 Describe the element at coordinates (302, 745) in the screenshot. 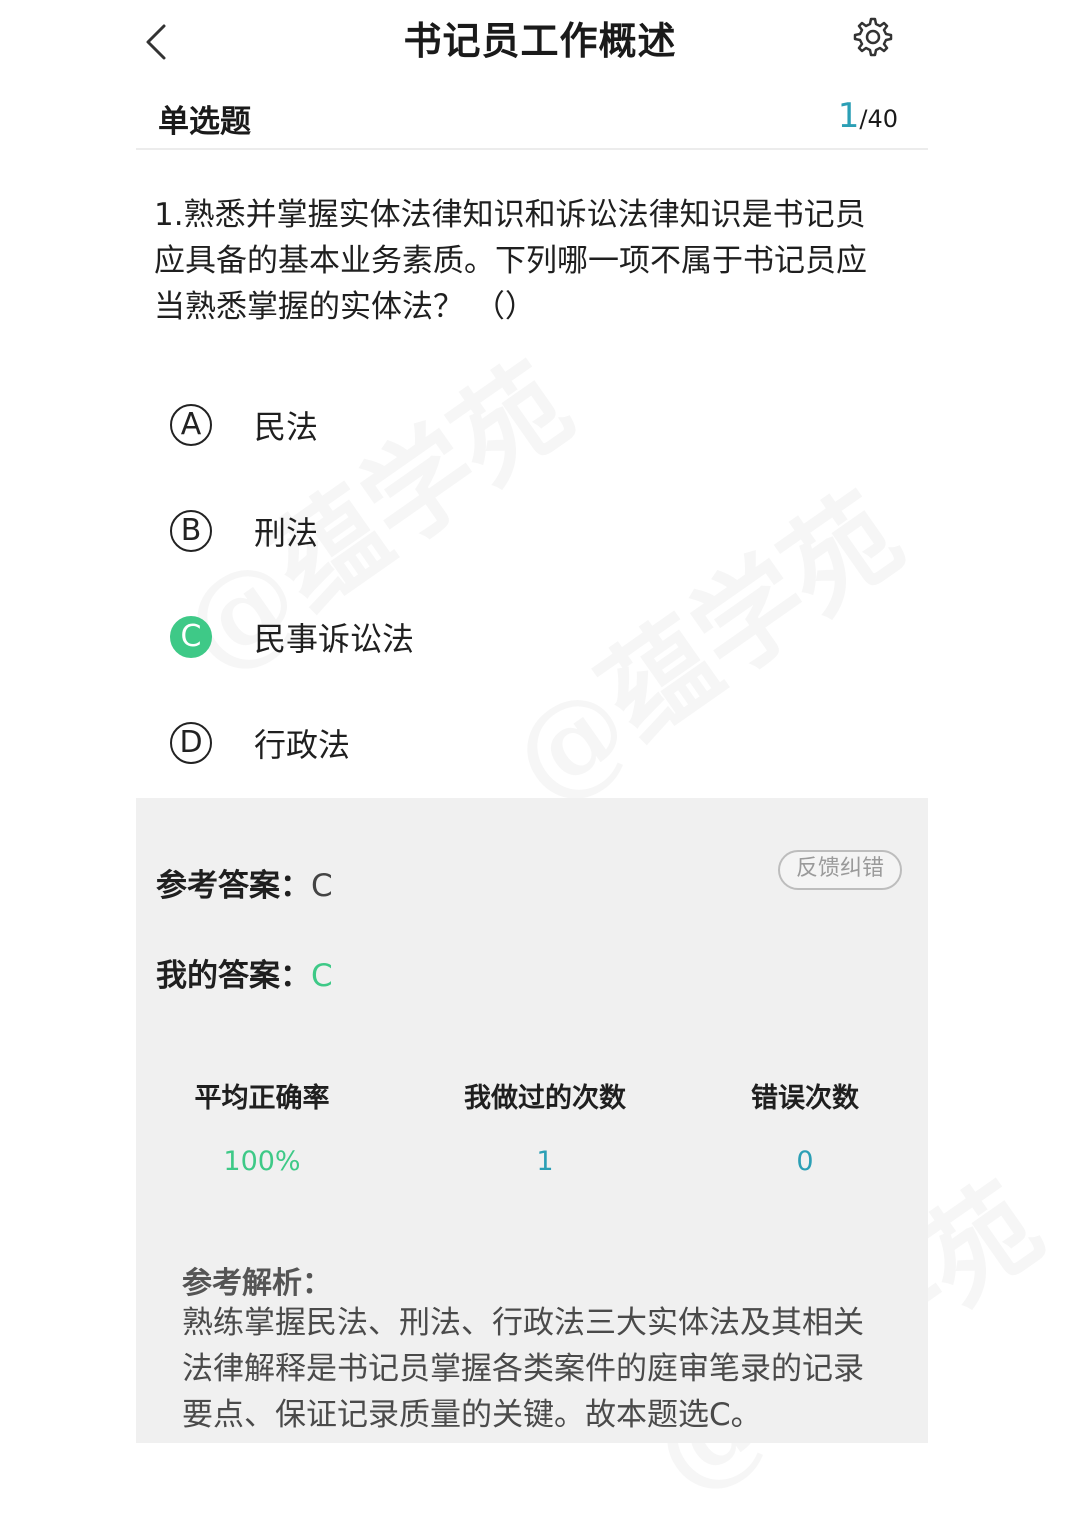

I see `option-label: 行政法` at that location.